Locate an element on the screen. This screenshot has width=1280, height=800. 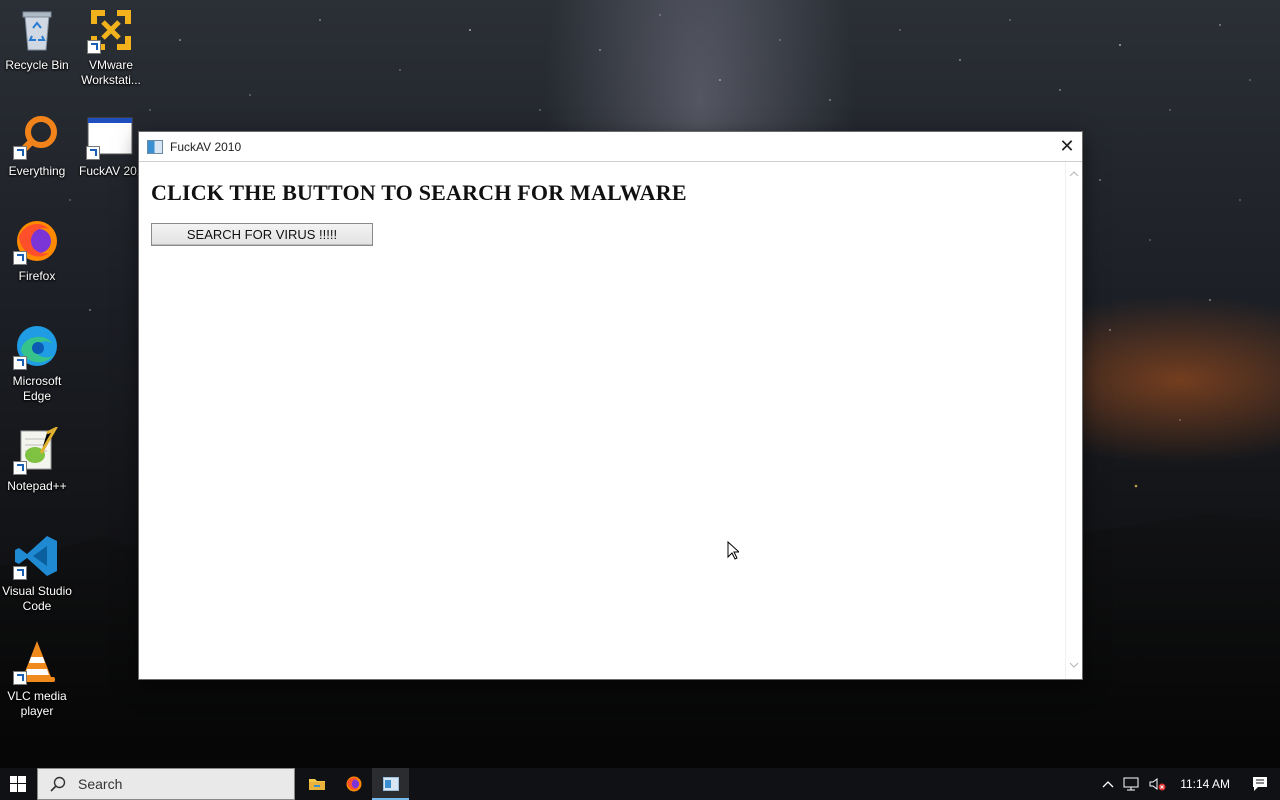
desktop-icon-label: Microsoft Edge is located at coordinates (37, 388).